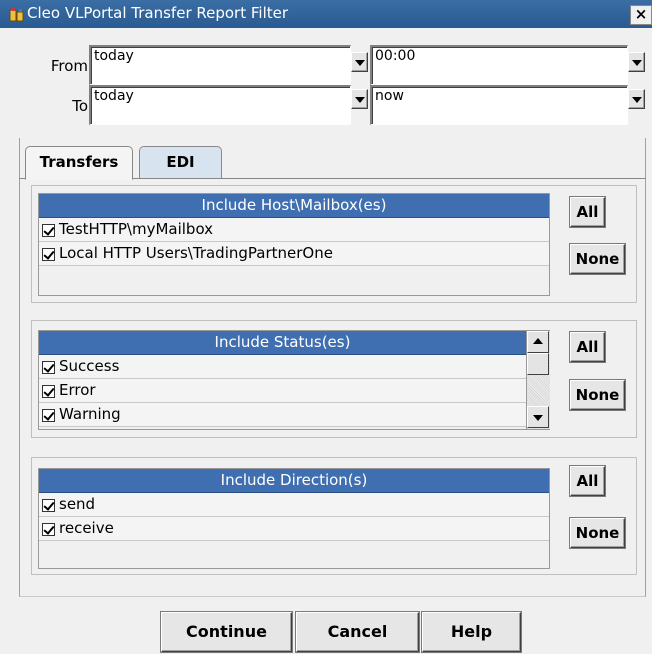 The image size is (652, 654). Describe the element at coordinates (359, 99) in the screenshot. I see `to-date-dropdown-button` at that location.